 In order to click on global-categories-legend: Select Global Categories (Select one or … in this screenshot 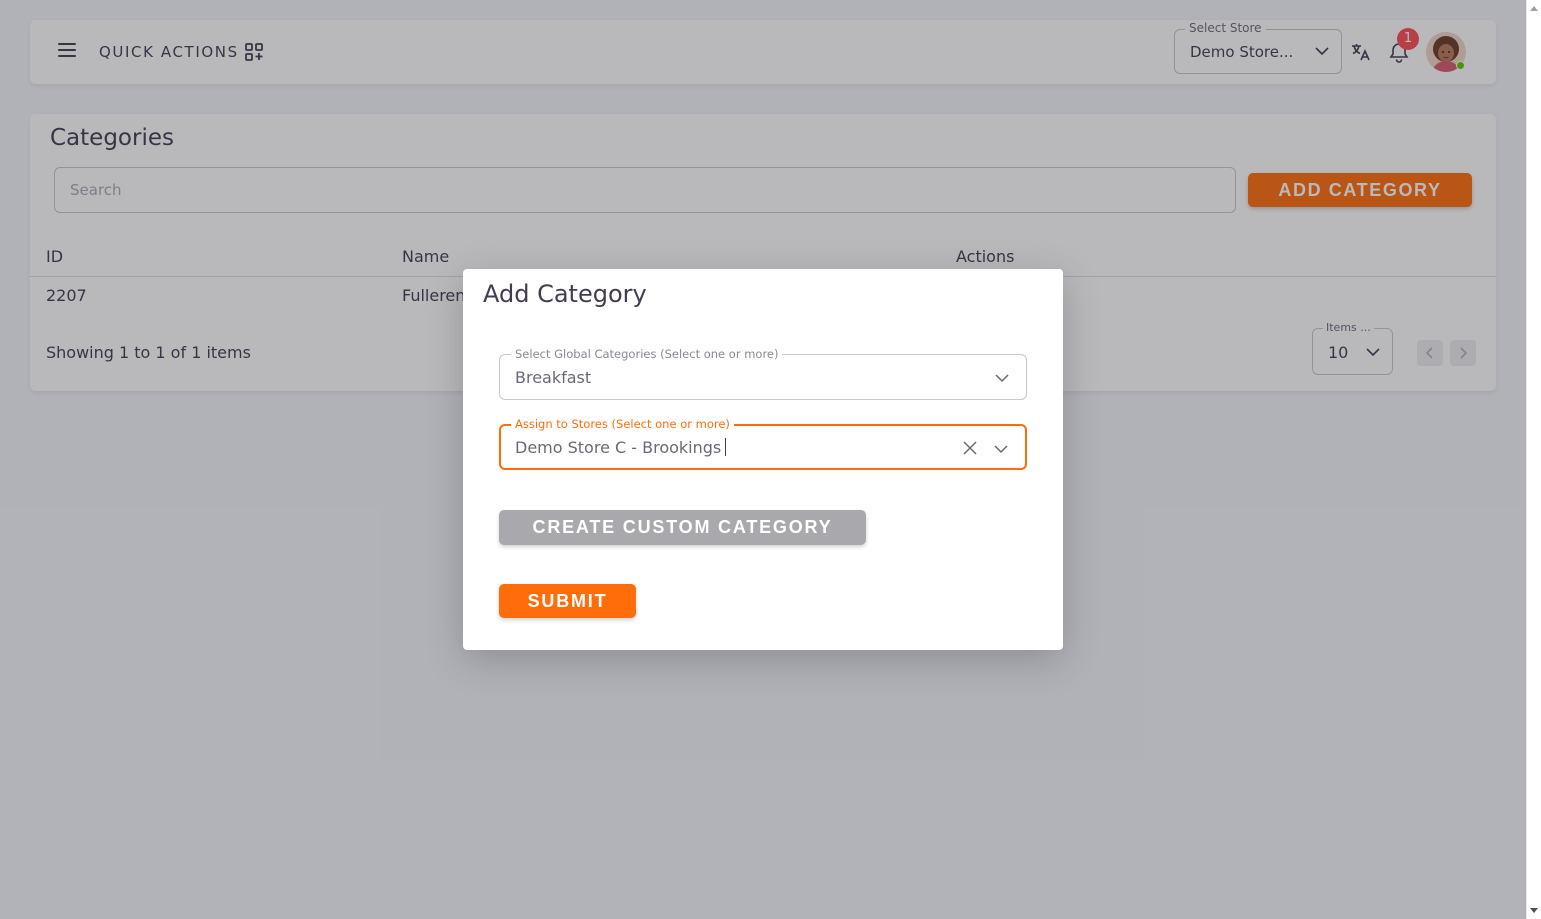, I will do `click(647, 354)`.